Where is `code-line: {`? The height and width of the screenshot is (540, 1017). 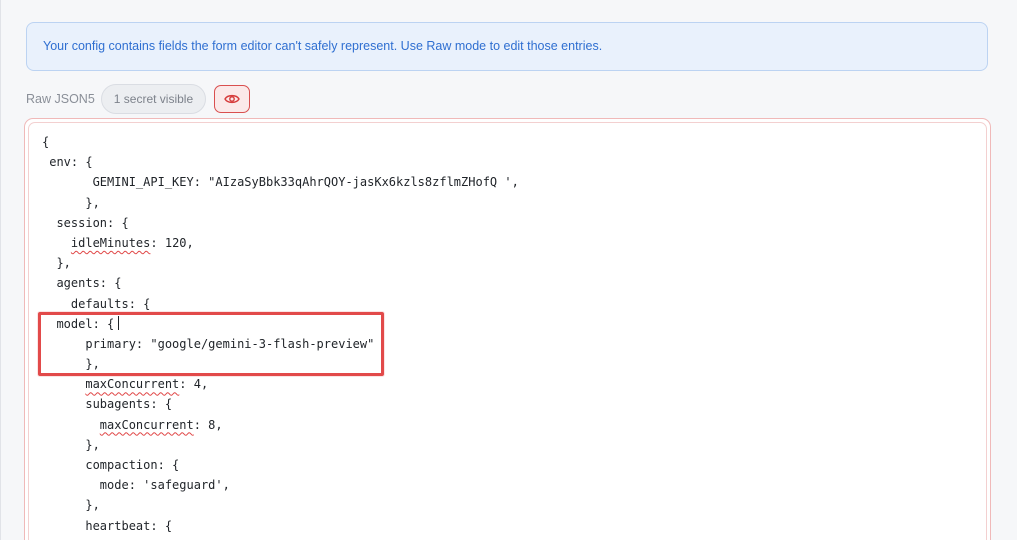 code-line: { is located at coordinates (46, 142).